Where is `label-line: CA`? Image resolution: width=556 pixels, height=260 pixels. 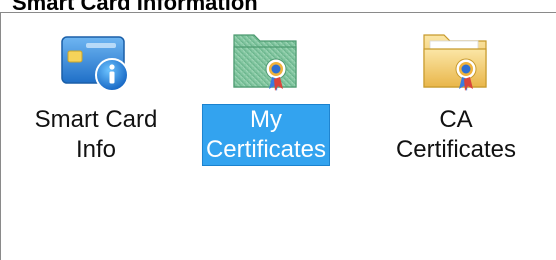 label-line: CA is located at coordinates (456, 119).